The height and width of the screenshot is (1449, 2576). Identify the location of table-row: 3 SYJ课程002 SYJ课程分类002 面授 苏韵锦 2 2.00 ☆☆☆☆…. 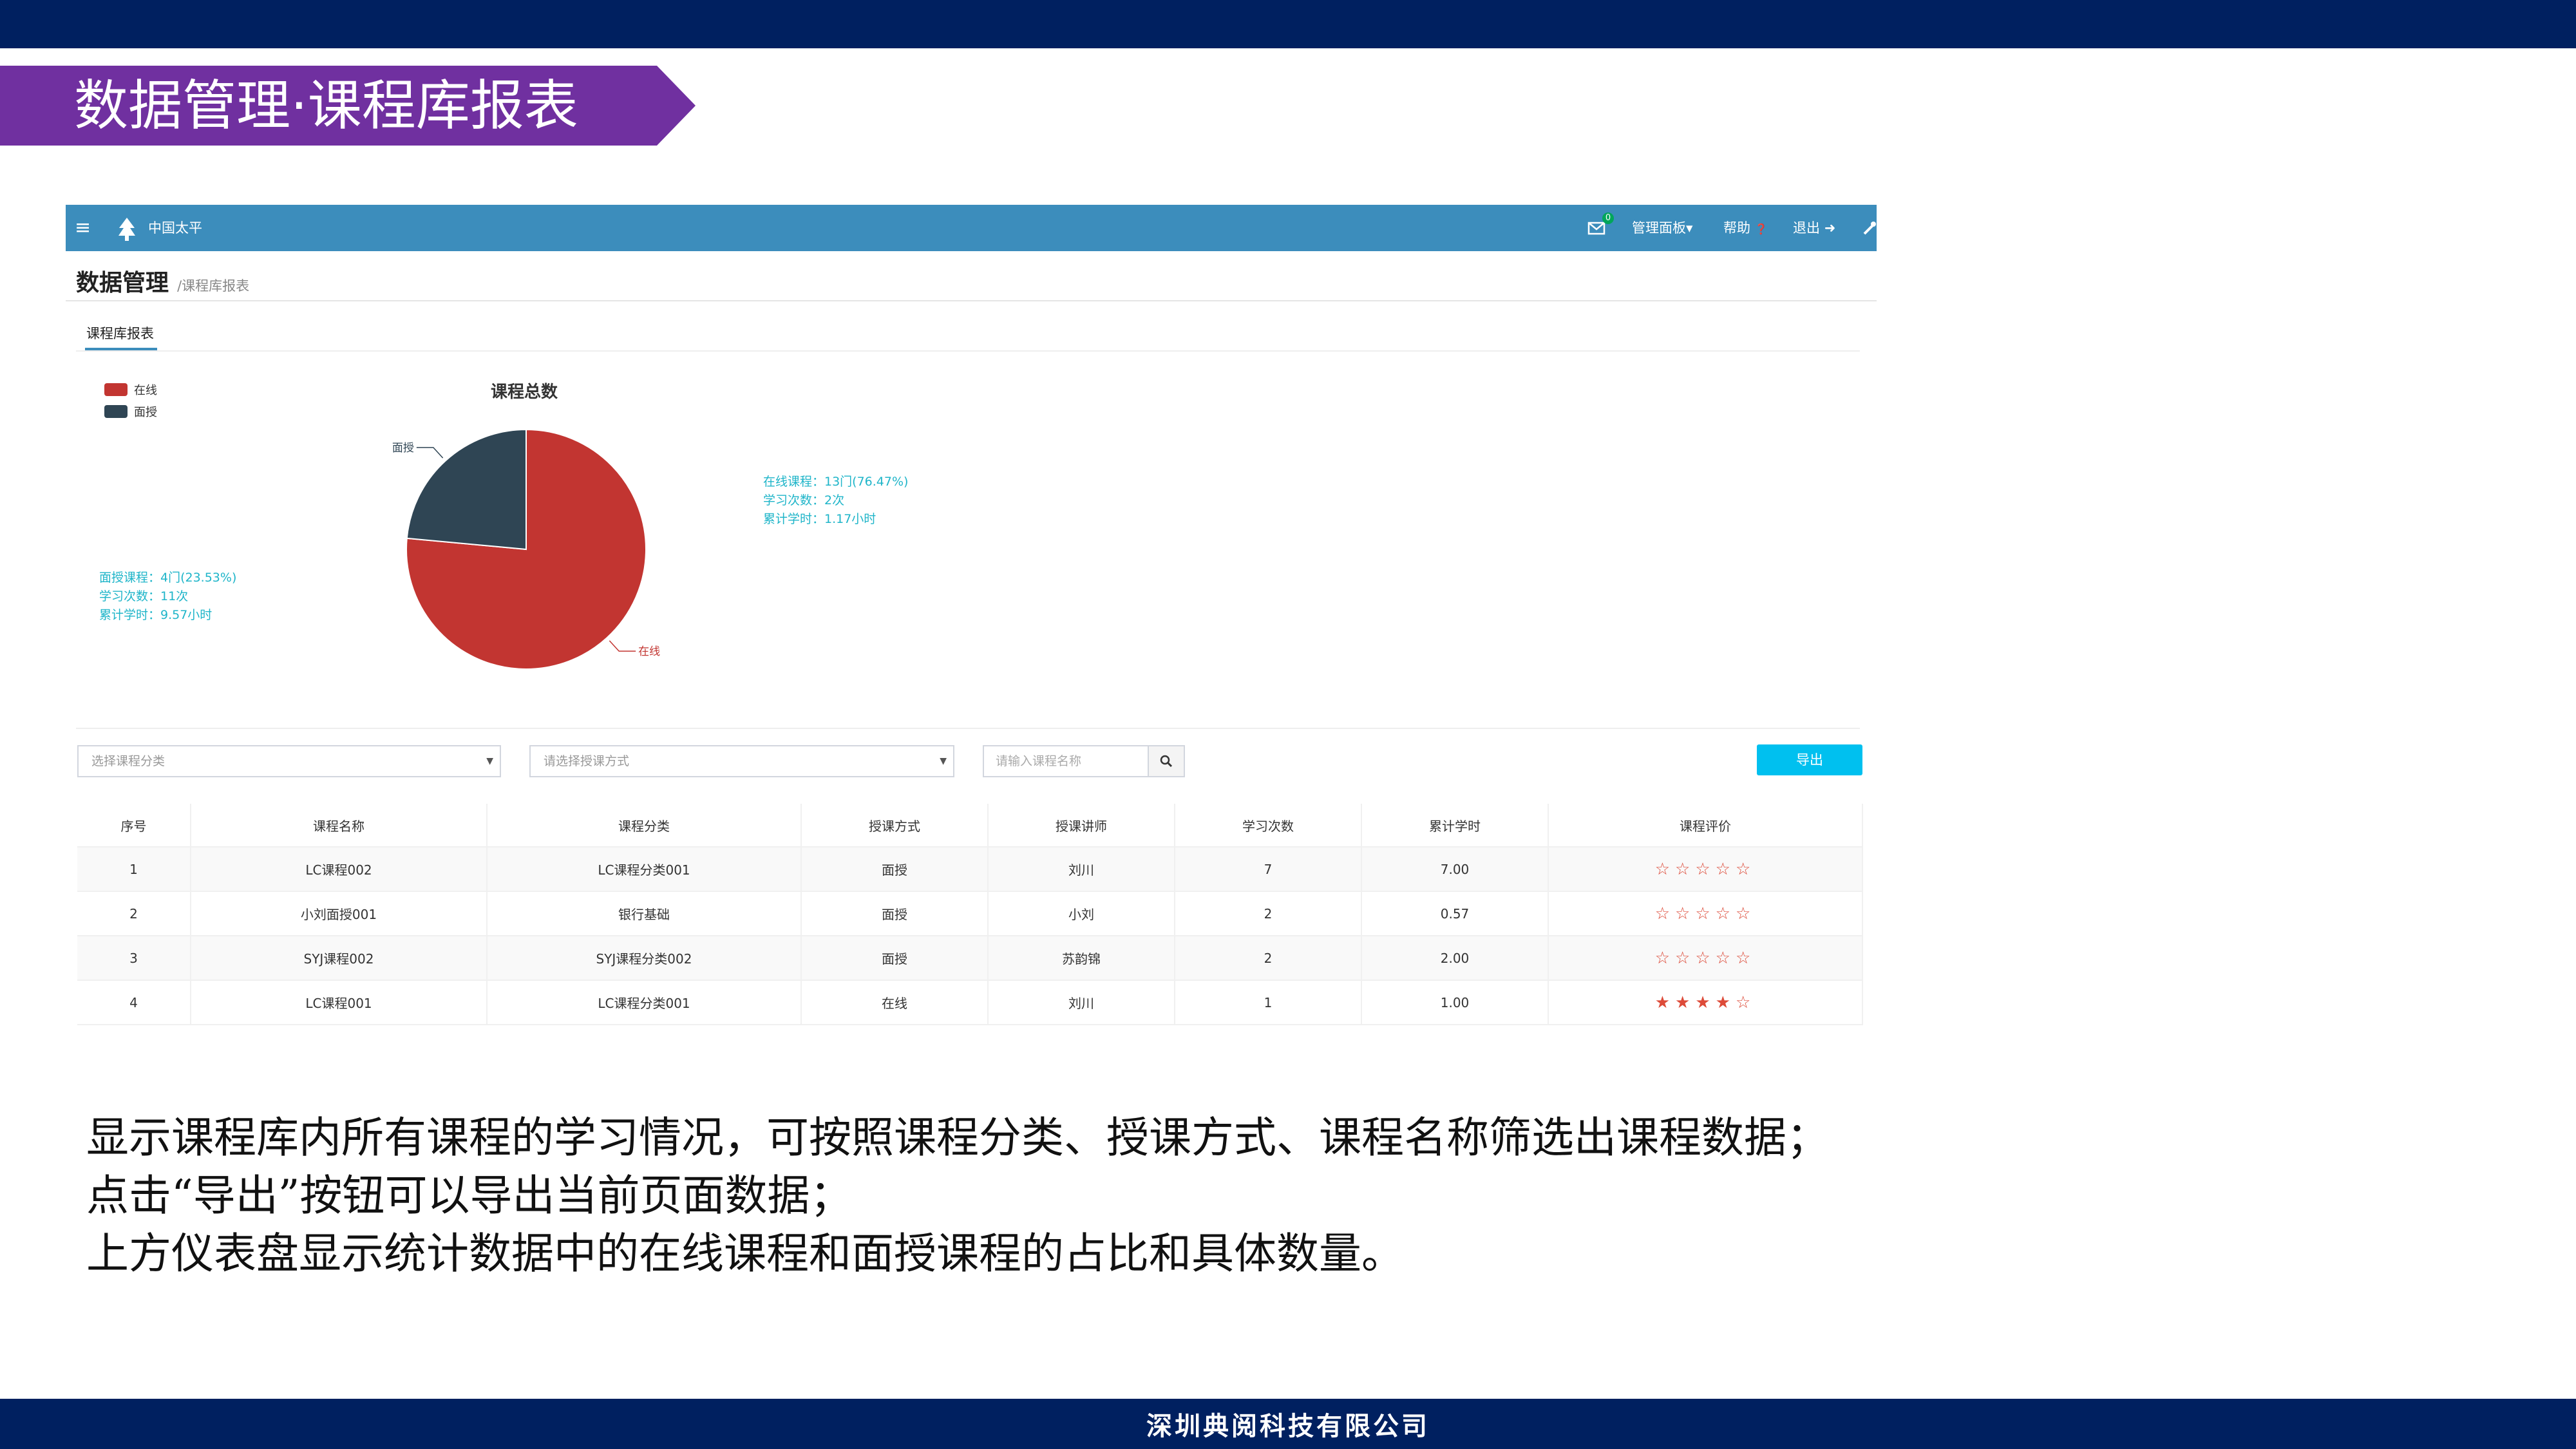
(970, 958).